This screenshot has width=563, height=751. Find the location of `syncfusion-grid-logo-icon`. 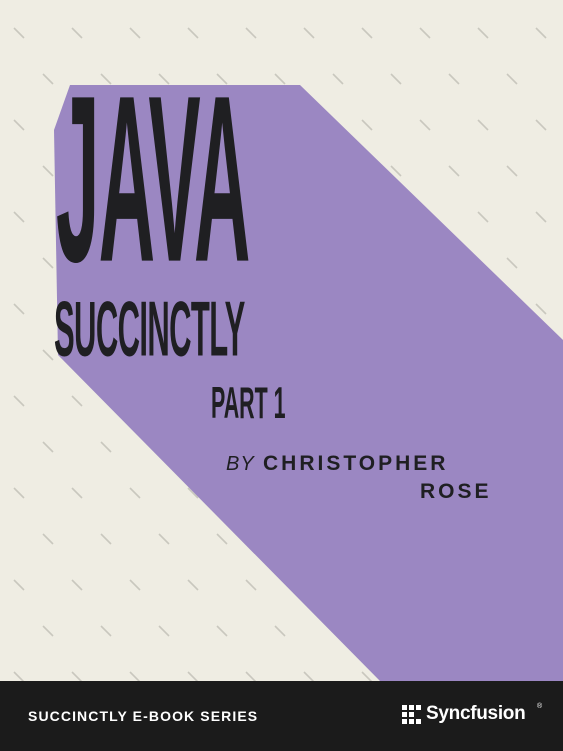

syncfusion-grid-logo-icon is located at coordinates (411, 714).